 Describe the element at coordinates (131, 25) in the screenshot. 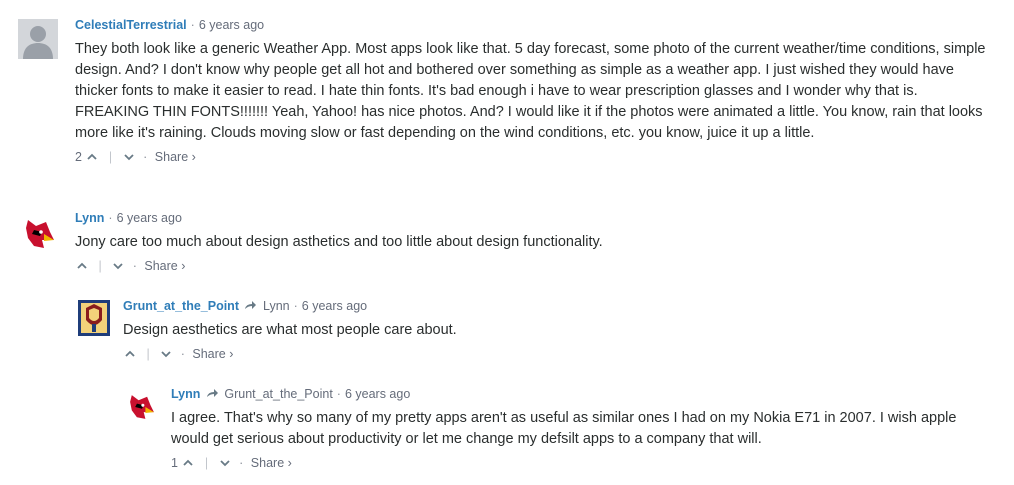

I see `author-link: CelestialTerrestrial` at that location.